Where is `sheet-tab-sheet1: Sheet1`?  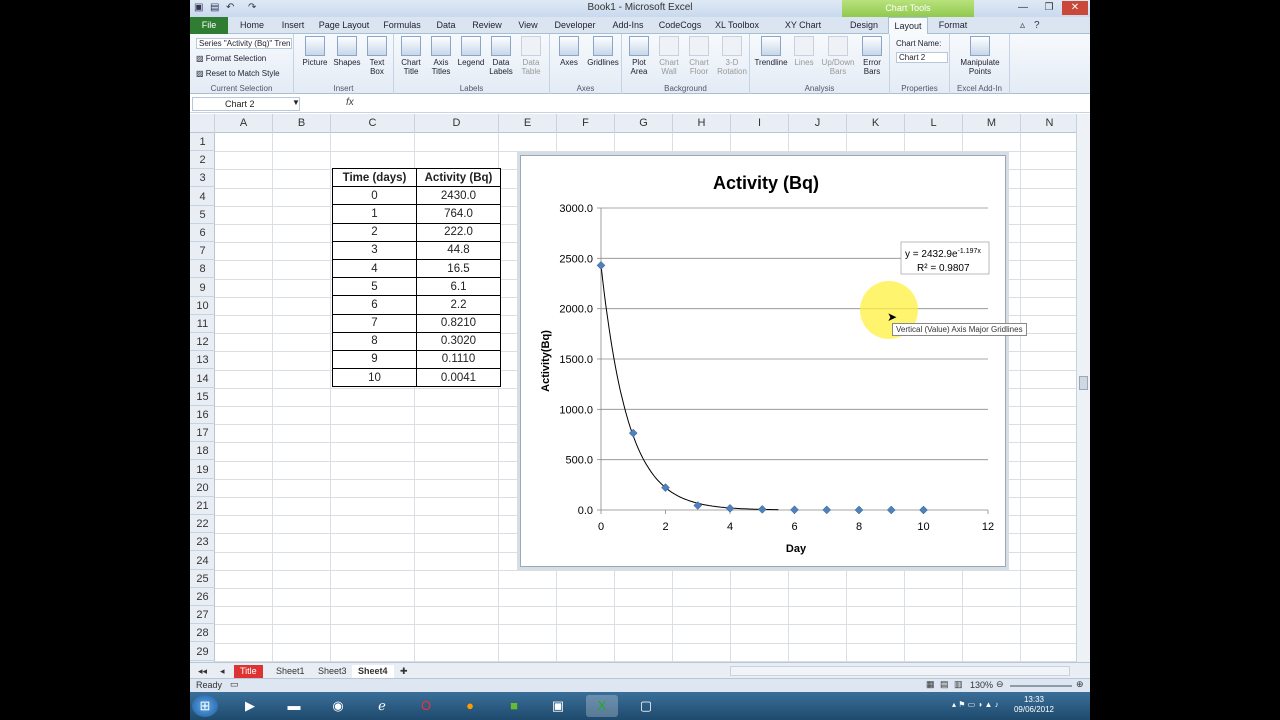 sheet-tab-sheet1: Sheet1 is located at coordinates (290, 671).